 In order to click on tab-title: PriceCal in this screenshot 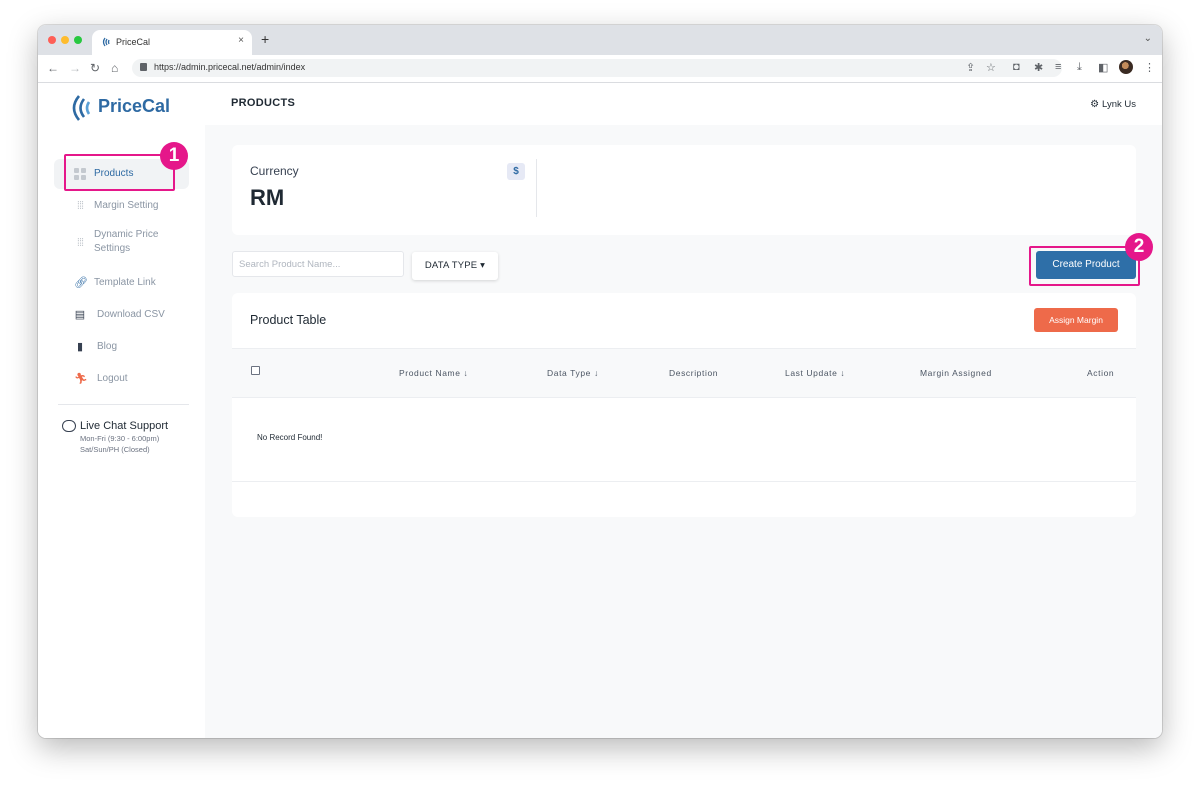, I will do `click(133, 42)`.